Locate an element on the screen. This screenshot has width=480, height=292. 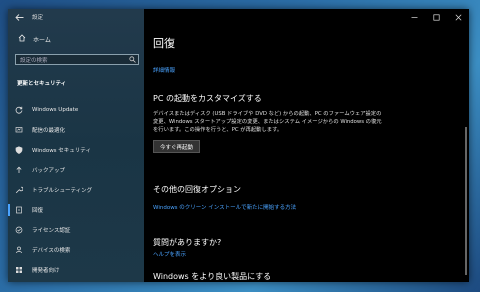
search-placeholder: 設定の検索 is located at coordinates (34, 60).